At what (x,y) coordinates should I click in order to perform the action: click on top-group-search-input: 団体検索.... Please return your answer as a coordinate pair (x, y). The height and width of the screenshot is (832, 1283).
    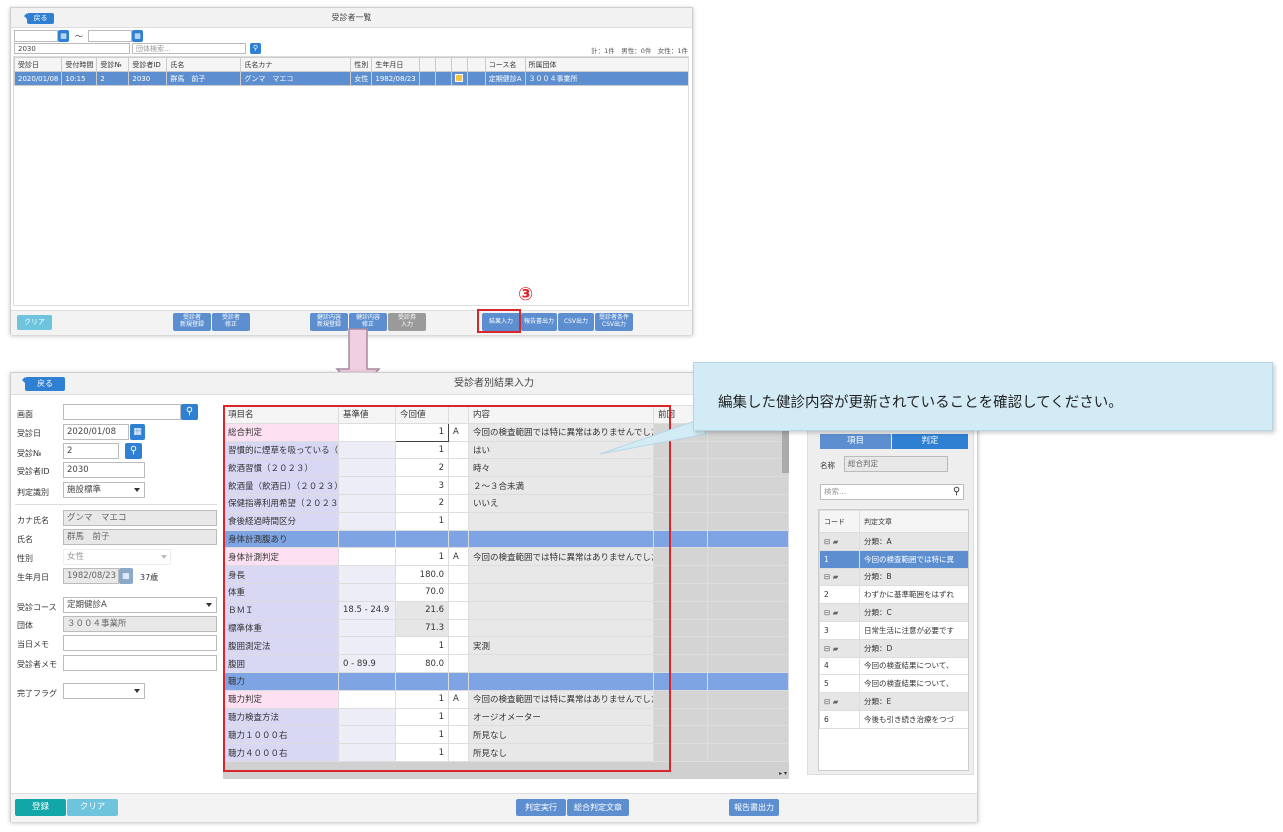
    Looking at the image, I should click on (189, 48).